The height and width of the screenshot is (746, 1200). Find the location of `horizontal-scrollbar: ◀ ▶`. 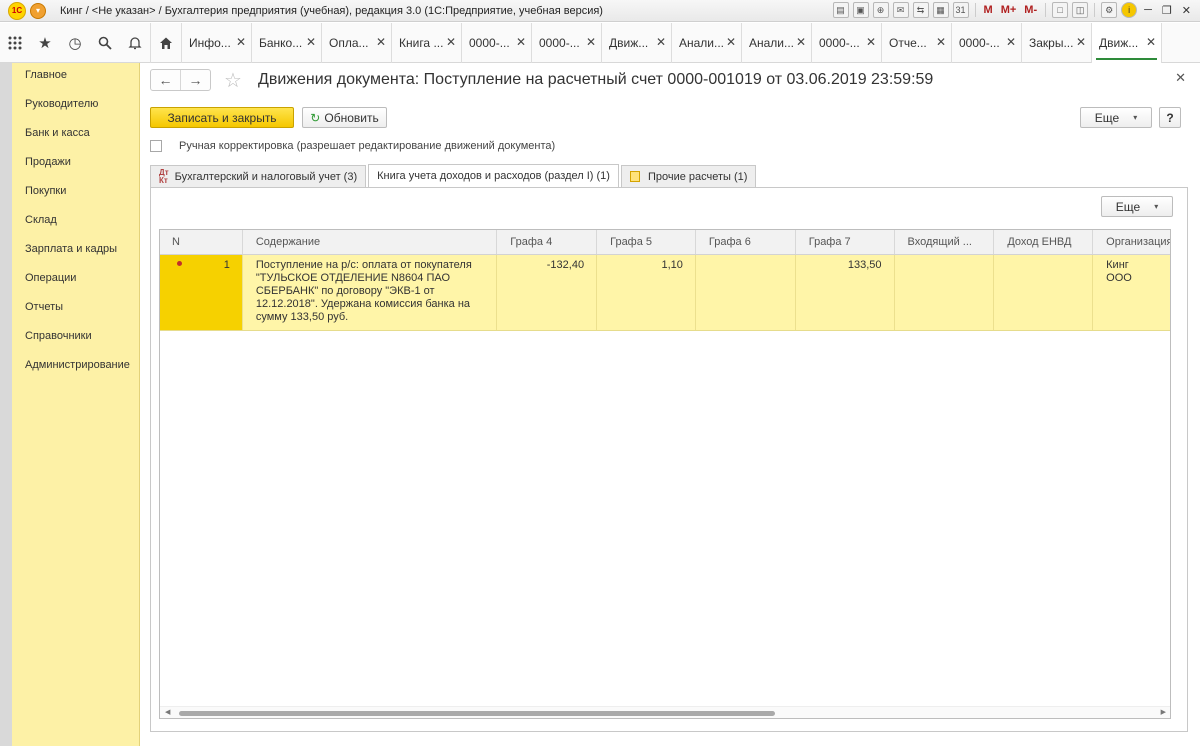

horizontal-scrollbar: ◀ ▶ is located at coordinates (665, 712).